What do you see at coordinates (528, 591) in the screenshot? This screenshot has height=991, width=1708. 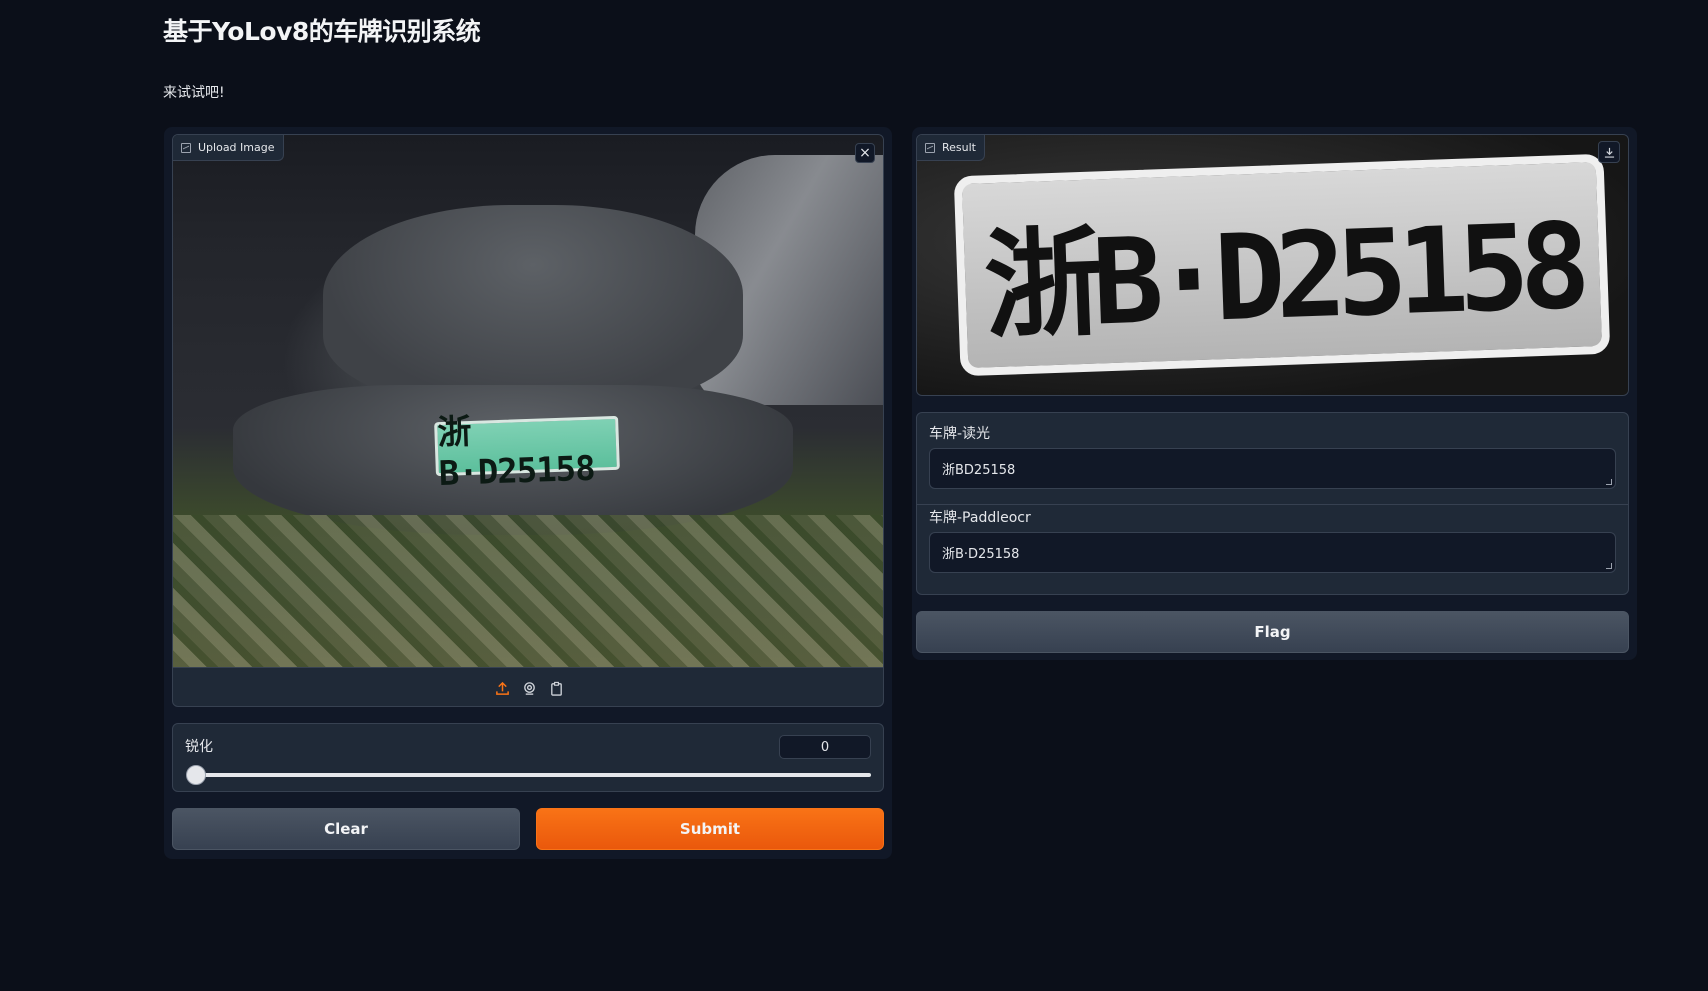 I see `photo-ground` at bounding box center [528, 591].